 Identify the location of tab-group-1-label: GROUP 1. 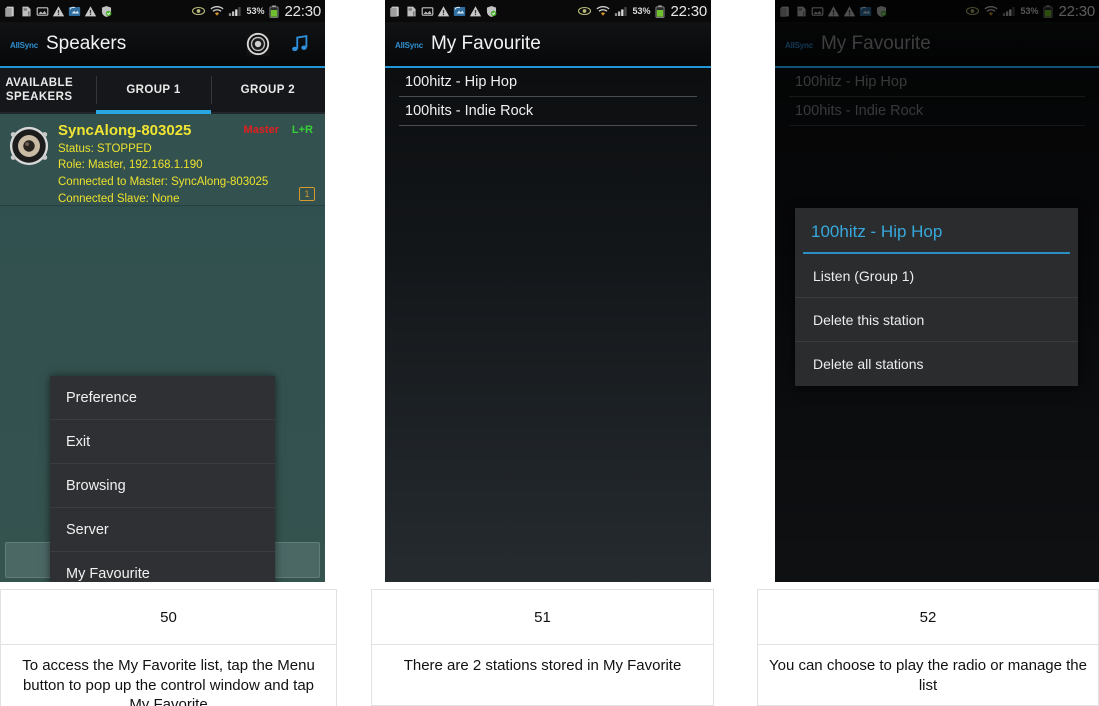
(153, 89).